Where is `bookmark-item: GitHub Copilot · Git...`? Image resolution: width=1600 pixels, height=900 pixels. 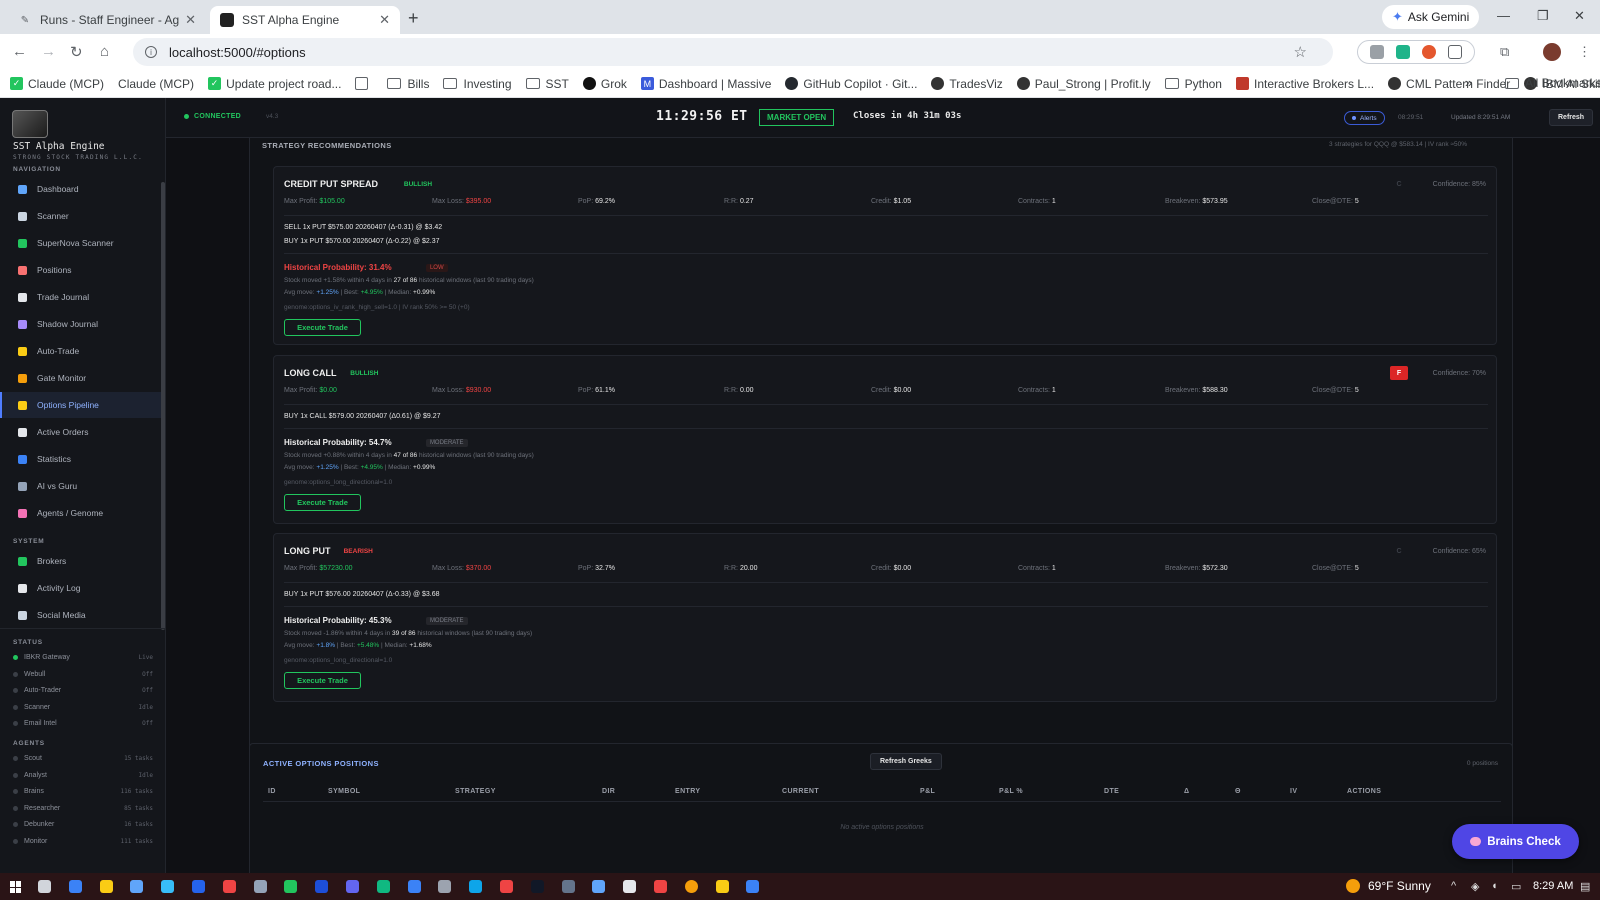 bookmark-item: GitHub Copilot · Git... is located at coordinates (851, 84).